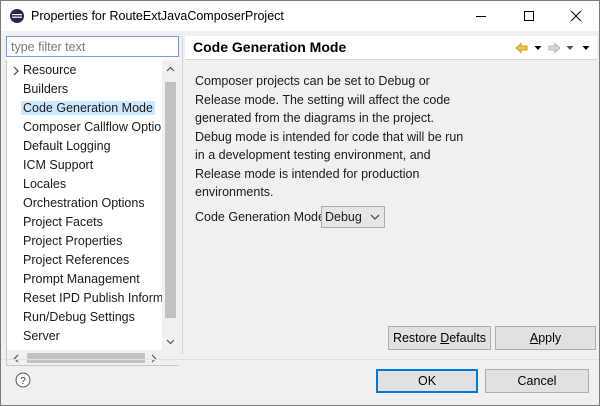 This screenshot has width=600, height=406. I want to click on tree-item-default-logging: Default Logging, so click(84, 146).